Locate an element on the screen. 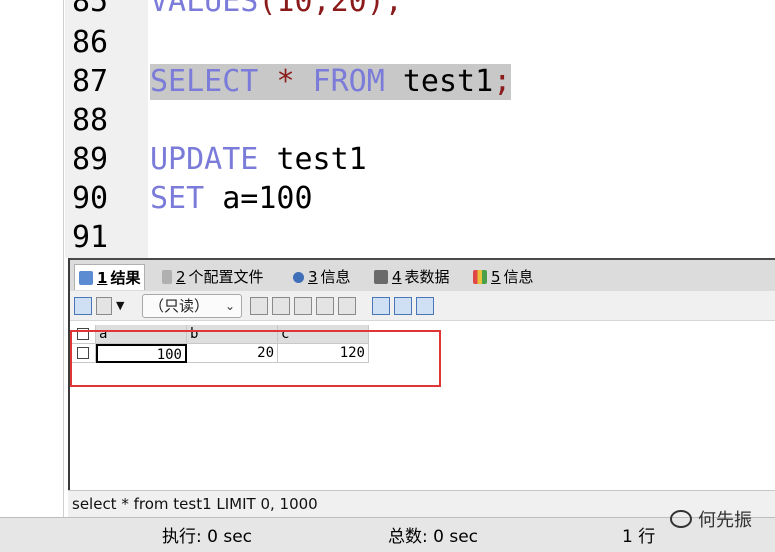  chevron-down-icon: ⌄ is located at coordinates (229, 306).